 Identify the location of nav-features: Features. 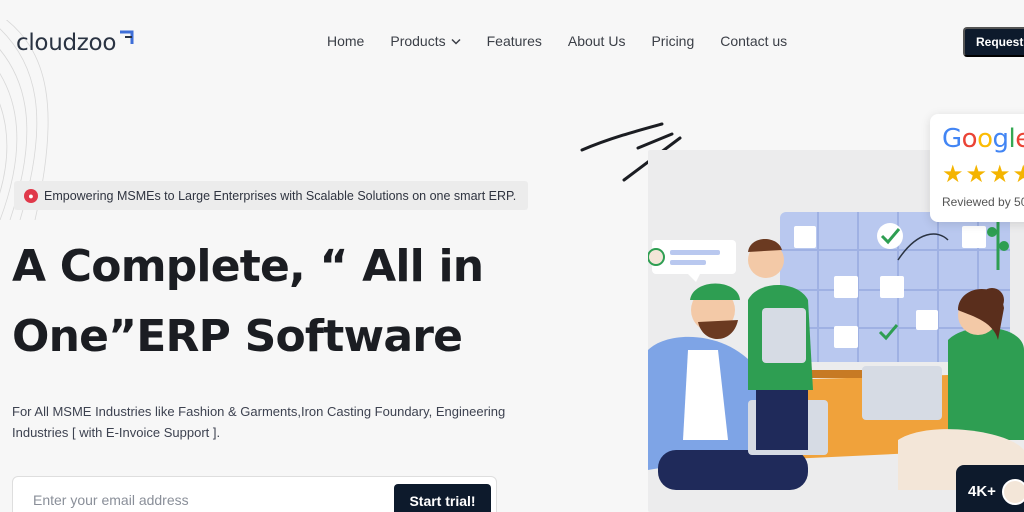
(514, 41).